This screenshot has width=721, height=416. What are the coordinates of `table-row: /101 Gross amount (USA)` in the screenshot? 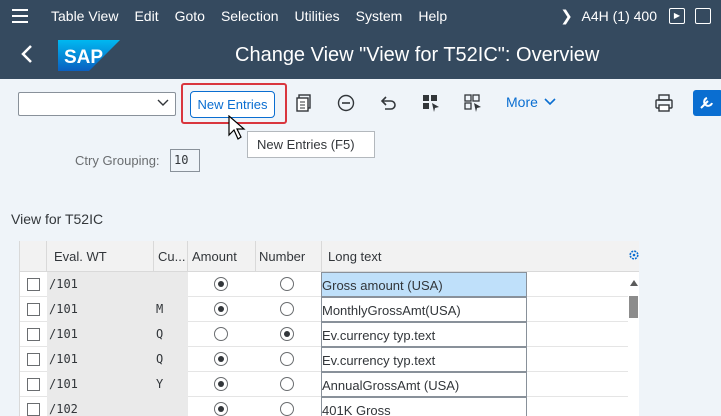 It's located at (329, 284).